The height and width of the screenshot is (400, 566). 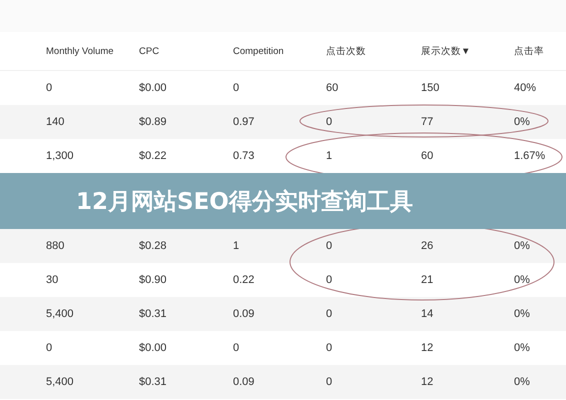 I want to click on table-cell: 26, so click(x=427, y=246).